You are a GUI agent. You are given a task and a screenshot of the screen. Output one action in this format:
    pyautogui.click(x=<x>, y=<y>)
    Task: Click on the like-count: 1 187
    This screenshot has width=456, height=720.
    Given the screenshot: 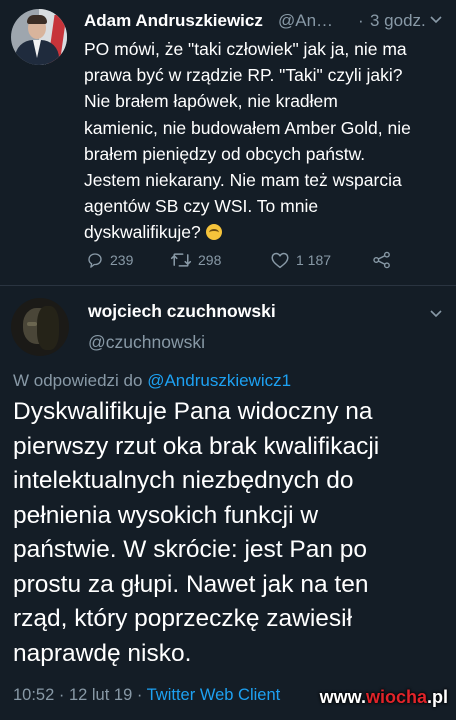 What is the action you would take?
    pyautogui.click(x=314, y=260)
    